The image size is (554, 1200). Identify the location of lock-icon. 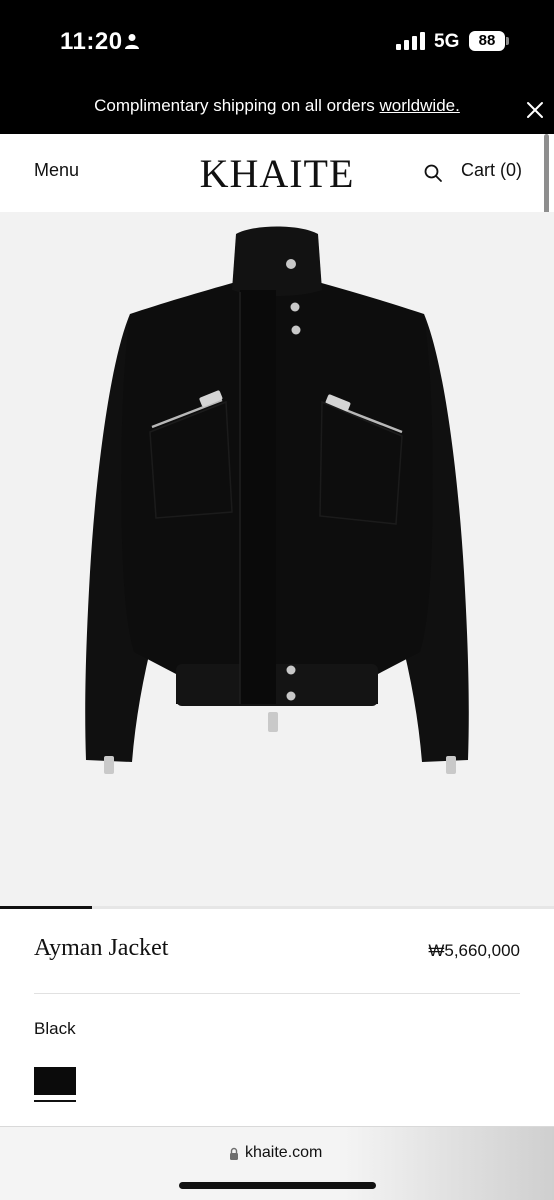
(234, 1153).